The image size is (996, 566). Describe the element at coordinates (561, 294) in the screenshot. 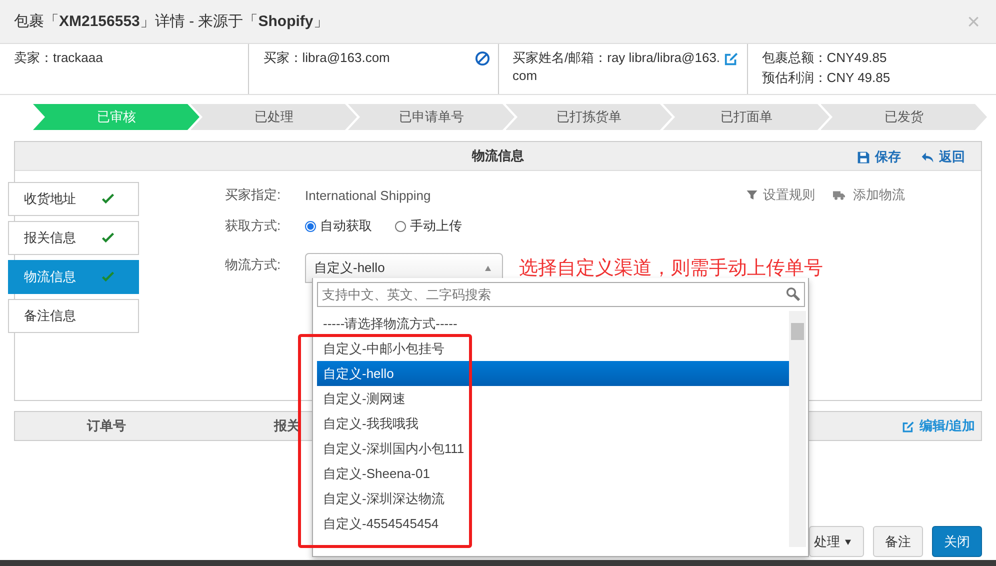

I see `search-field: 支持中文、英文、二字码搜索` at that location.